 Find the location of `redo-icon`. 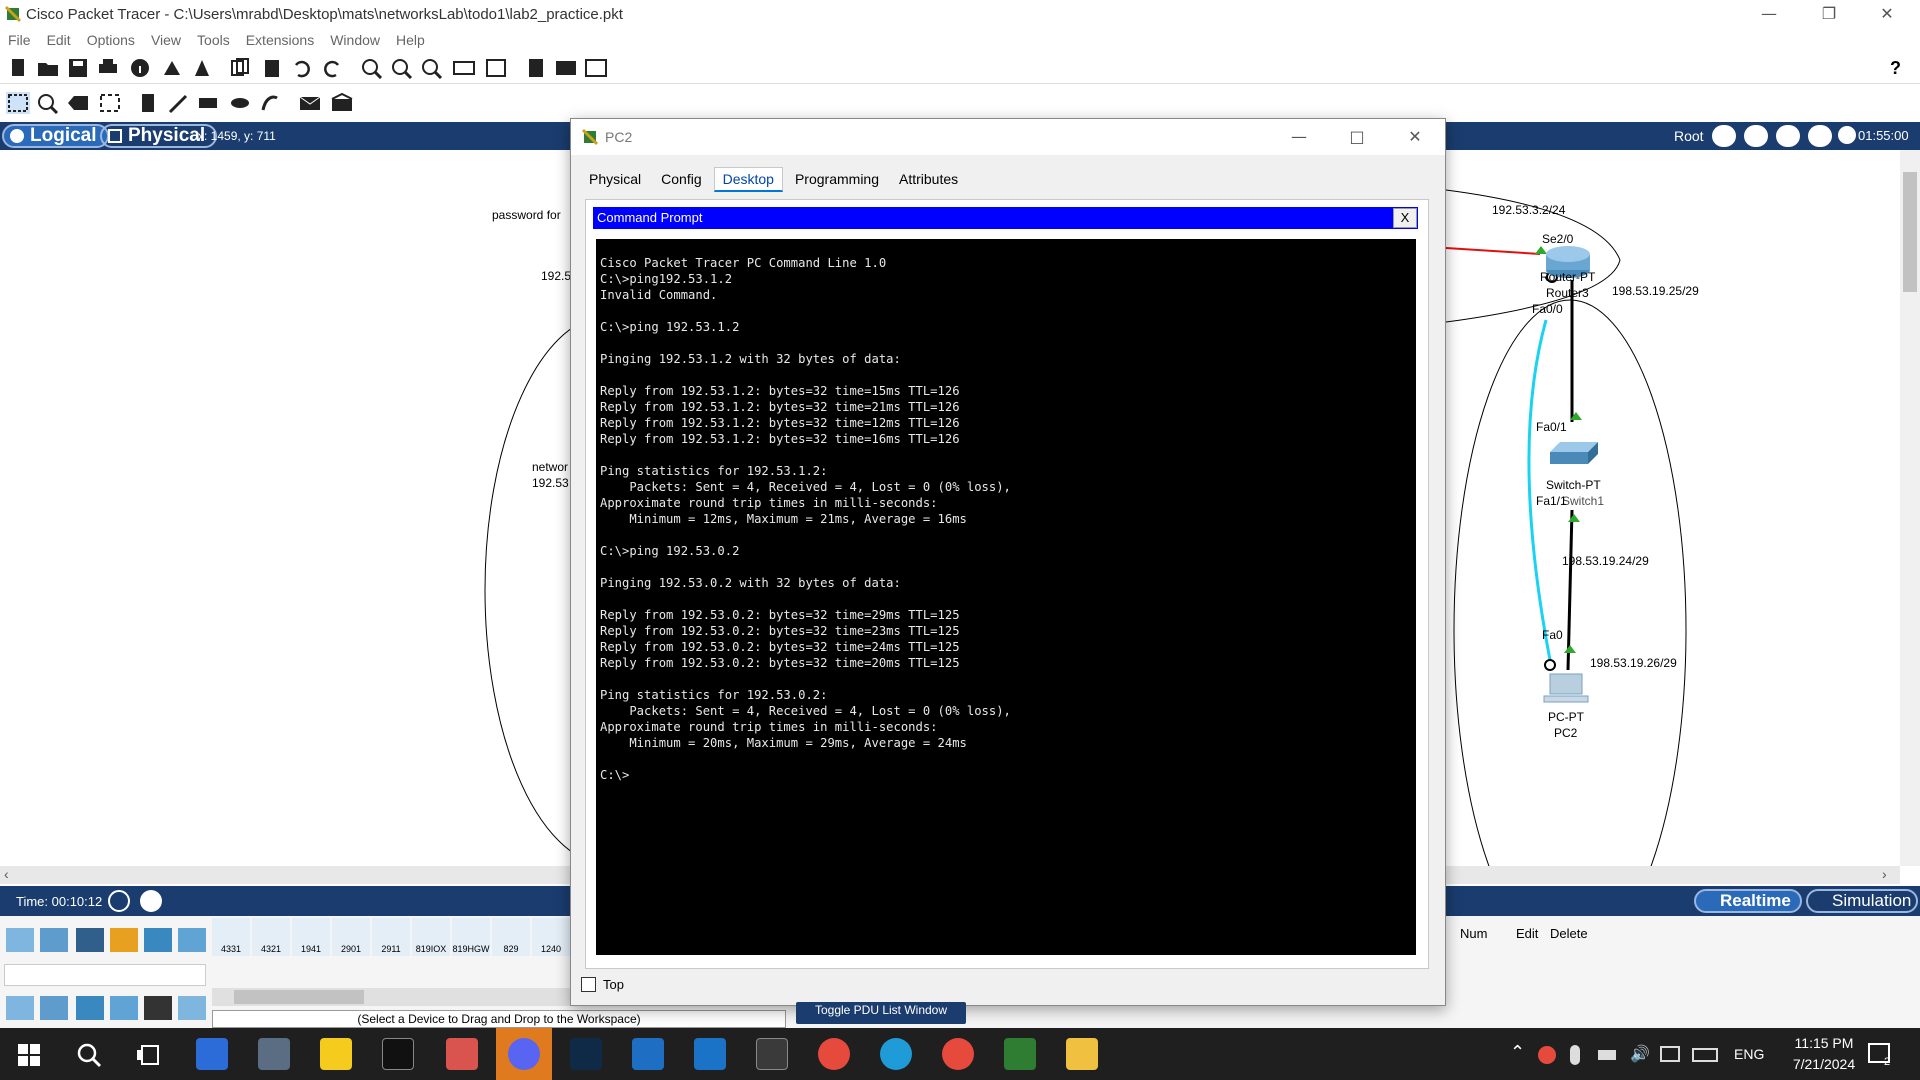

redo-icon is located at coordinates (332, 68).